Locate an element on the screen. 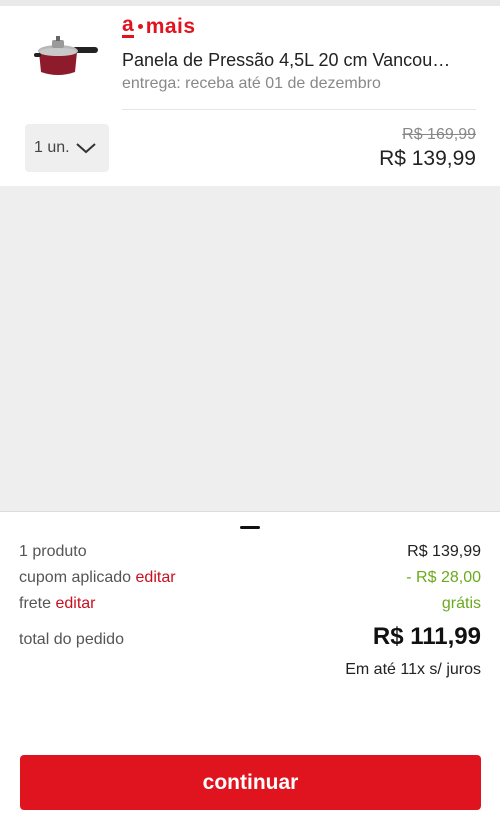  pressure-cooker-icon is located at coordinates (66, 55).